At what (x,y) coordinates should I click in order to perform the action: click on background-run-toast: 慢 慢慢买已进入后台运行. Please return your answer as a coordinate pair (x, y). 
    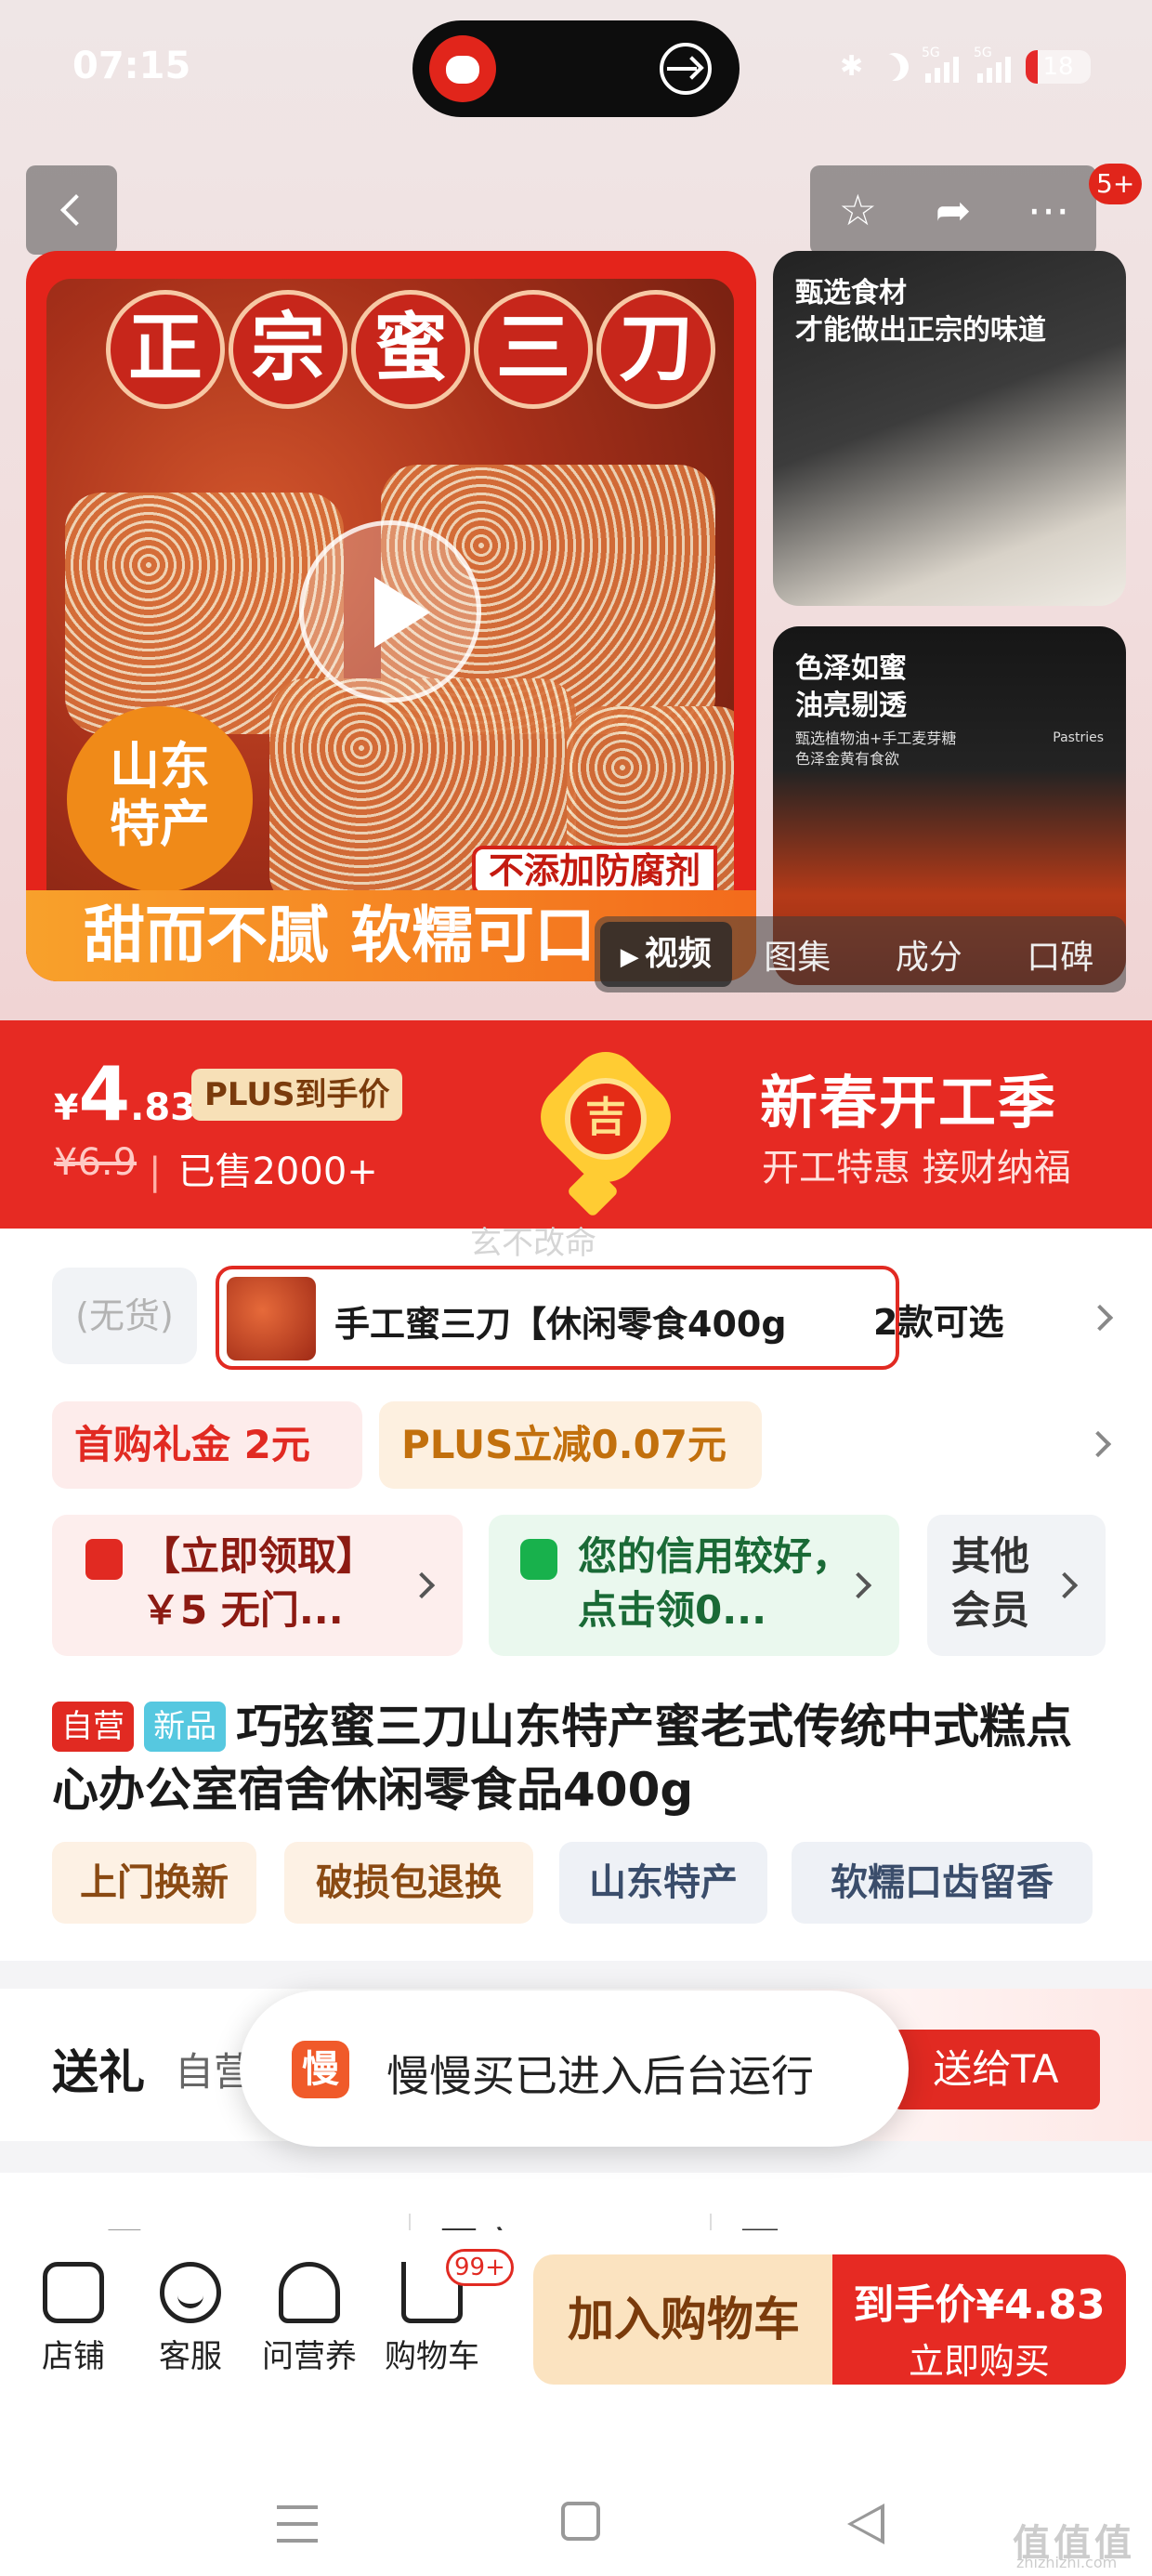
    Looking at the image, I should click on (574, 2069).